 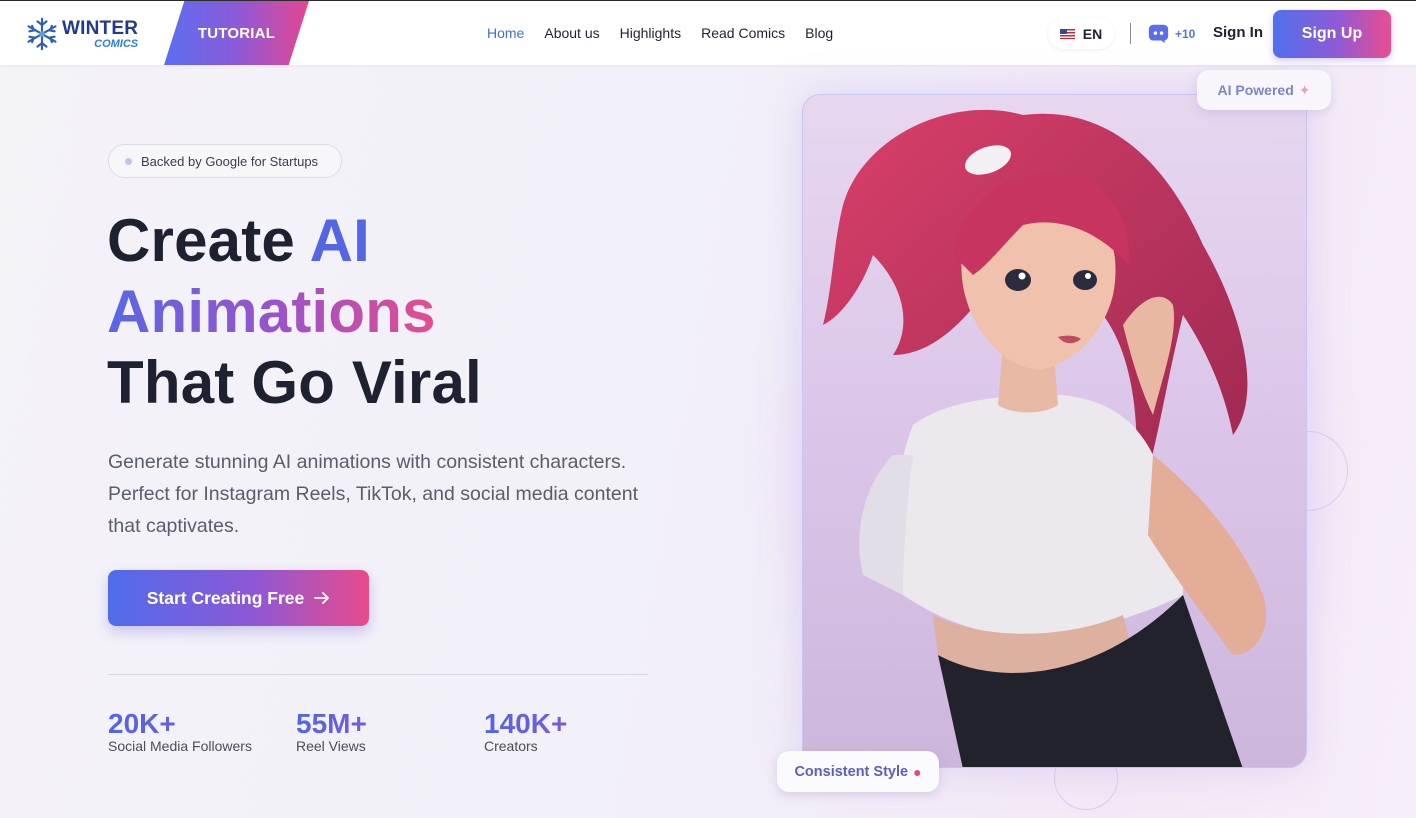 I want to click on nav-blog: Blog, so click(x=819, y=33).